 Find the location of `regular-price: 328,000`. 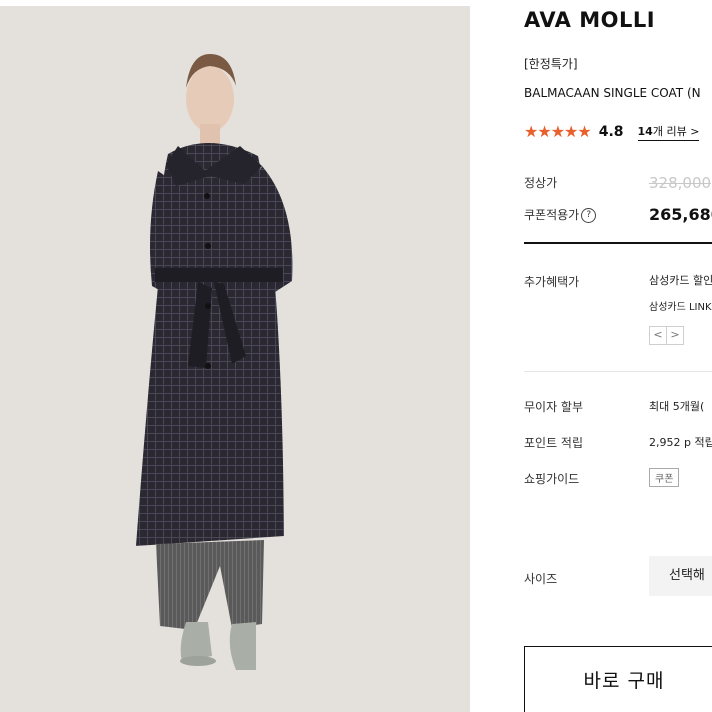

regular-price: 328,000 is located at coordinates (680, 183).